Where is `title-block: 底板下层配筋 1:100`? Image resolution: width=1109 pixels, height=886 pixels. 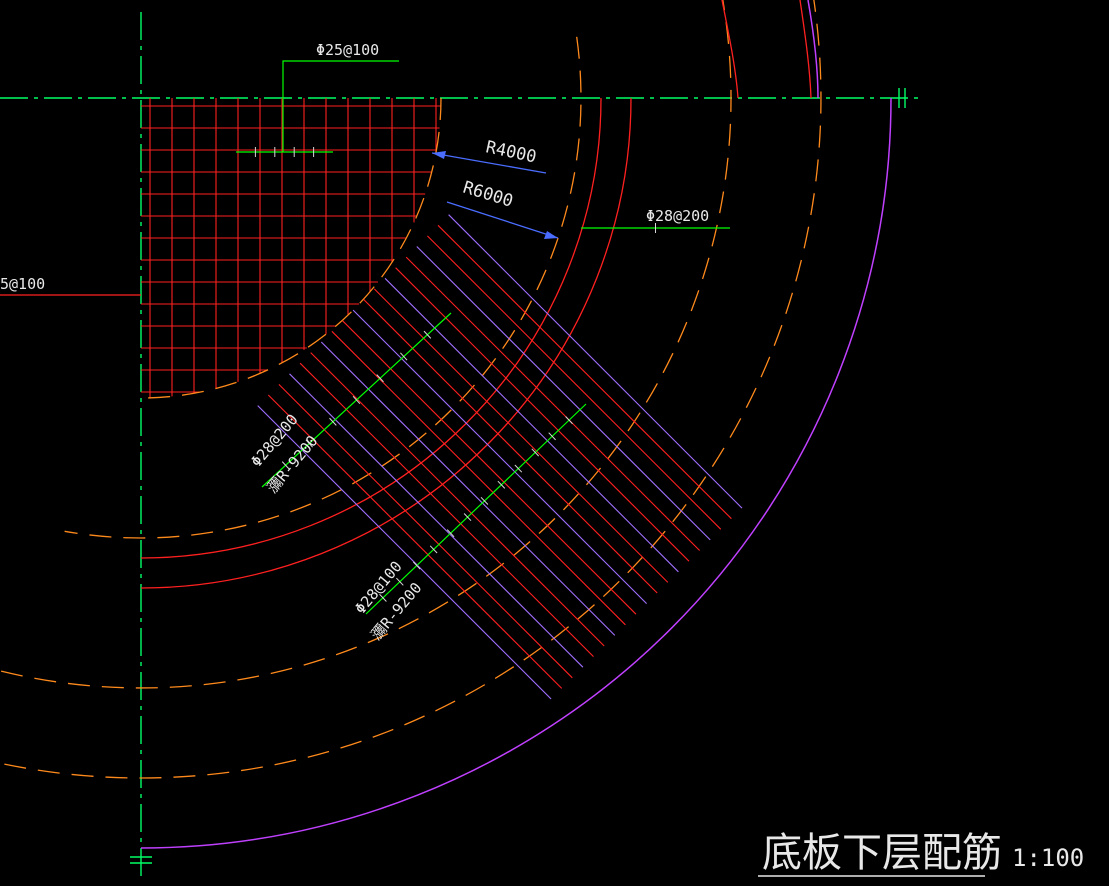
title-block: 底板下层配筋 1:100 is located at coordinates (921, 853).